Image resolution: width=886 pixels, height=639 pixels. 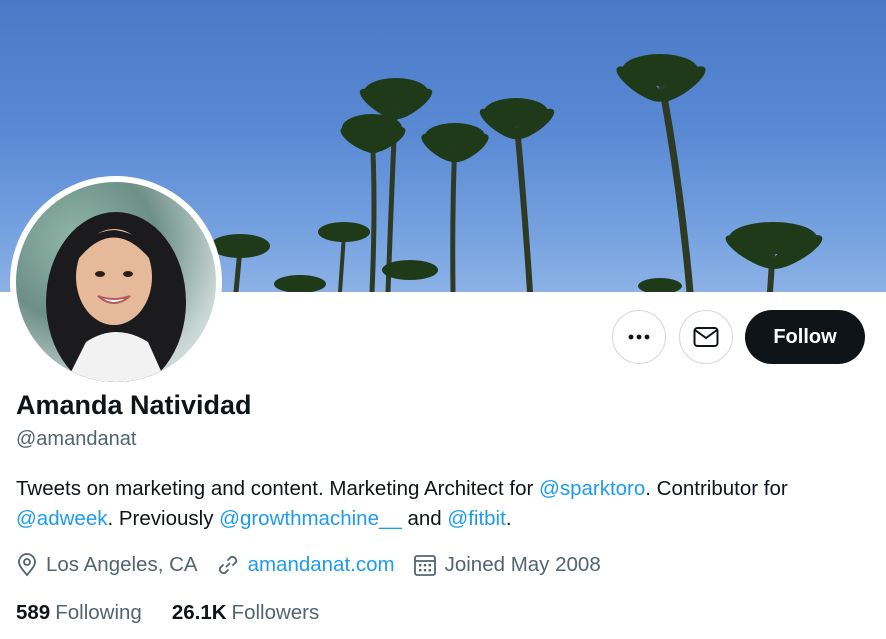 I want to click on message-button, so click(x=706, y=337).